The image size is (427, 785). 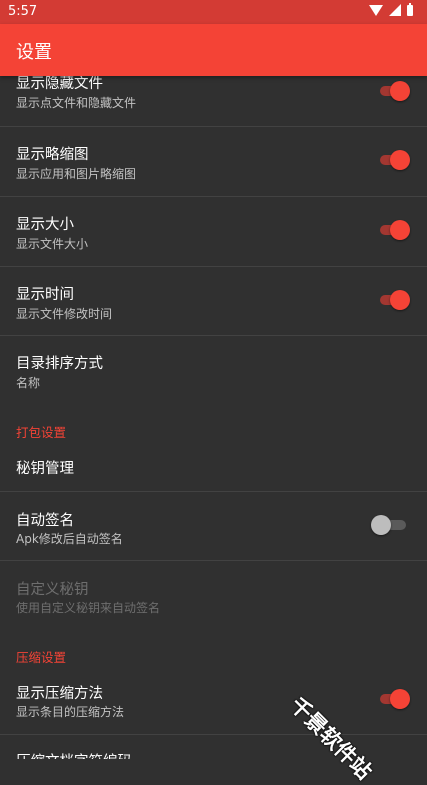 I want to click on signal-icon, so click(x=395, y=10).